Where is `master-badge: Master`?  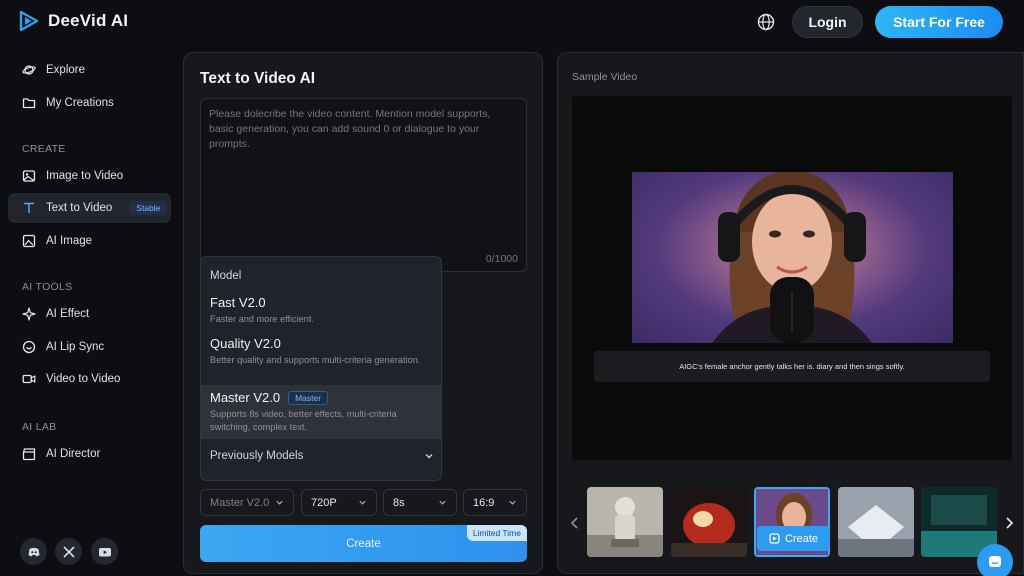
master-badge: Master is located at coordinates (308, 397).